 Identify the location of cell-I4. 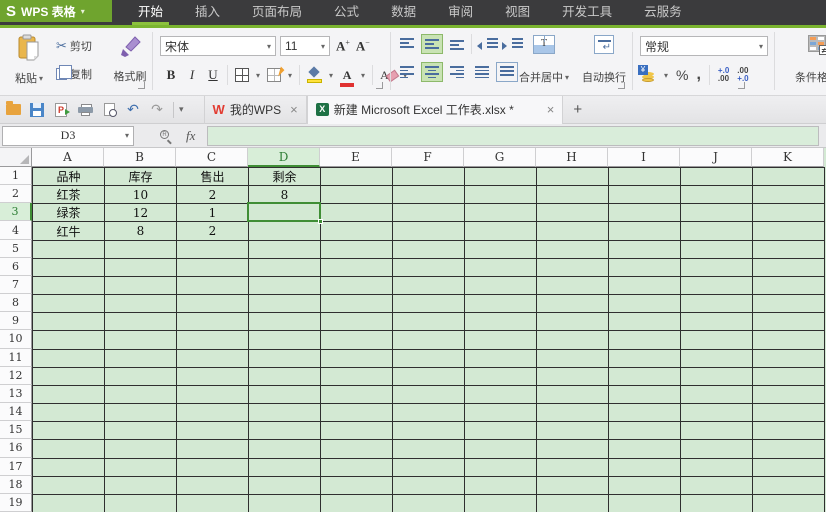
(645, 231).